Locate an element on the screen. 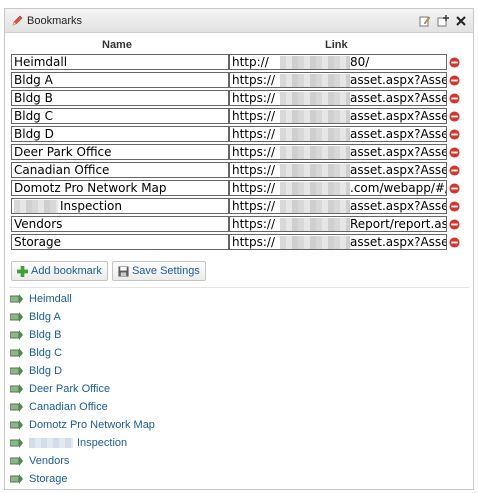 This screenshot has height=493, width=478. bookmark-link: Vendors is located at coordinates (49, 461).